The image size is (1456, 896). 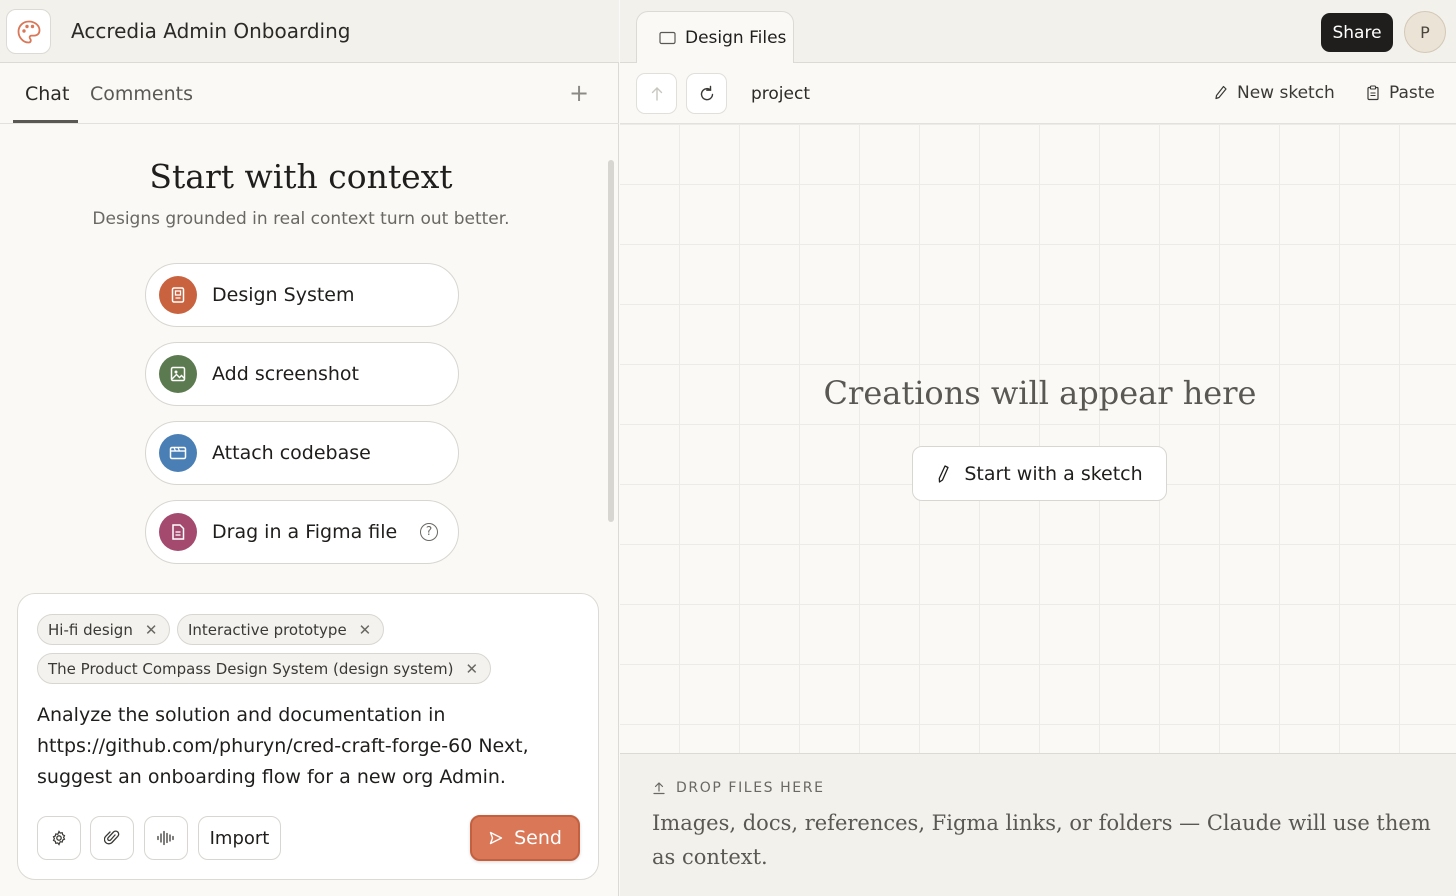 I want to click on figma-file-button: Drag in a Figma file ?, so click(x=302, y=532).